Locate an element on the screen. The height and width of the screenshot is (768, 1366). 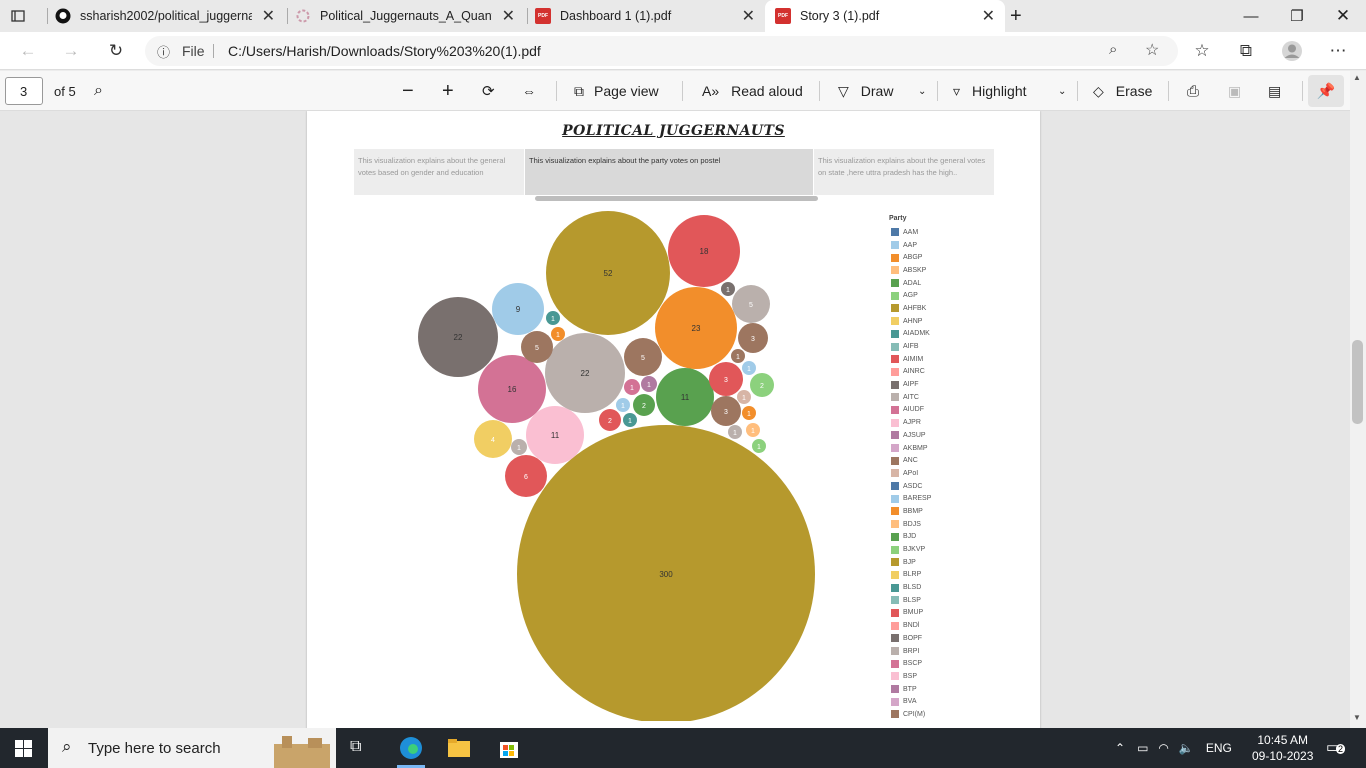
legend-item: BOPF is located at coordinates (911, 638).